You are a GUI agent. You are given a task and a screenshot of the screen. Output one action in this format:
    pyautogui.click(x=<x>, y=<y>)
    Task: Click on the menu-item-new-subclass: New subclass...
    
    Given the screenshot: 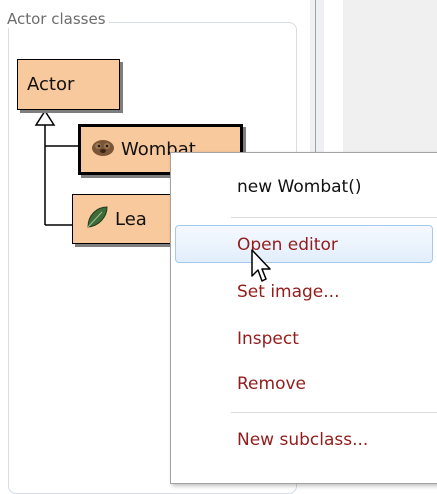 What is the action you would take?
    pyautogui.click(x=302, y=440)
    